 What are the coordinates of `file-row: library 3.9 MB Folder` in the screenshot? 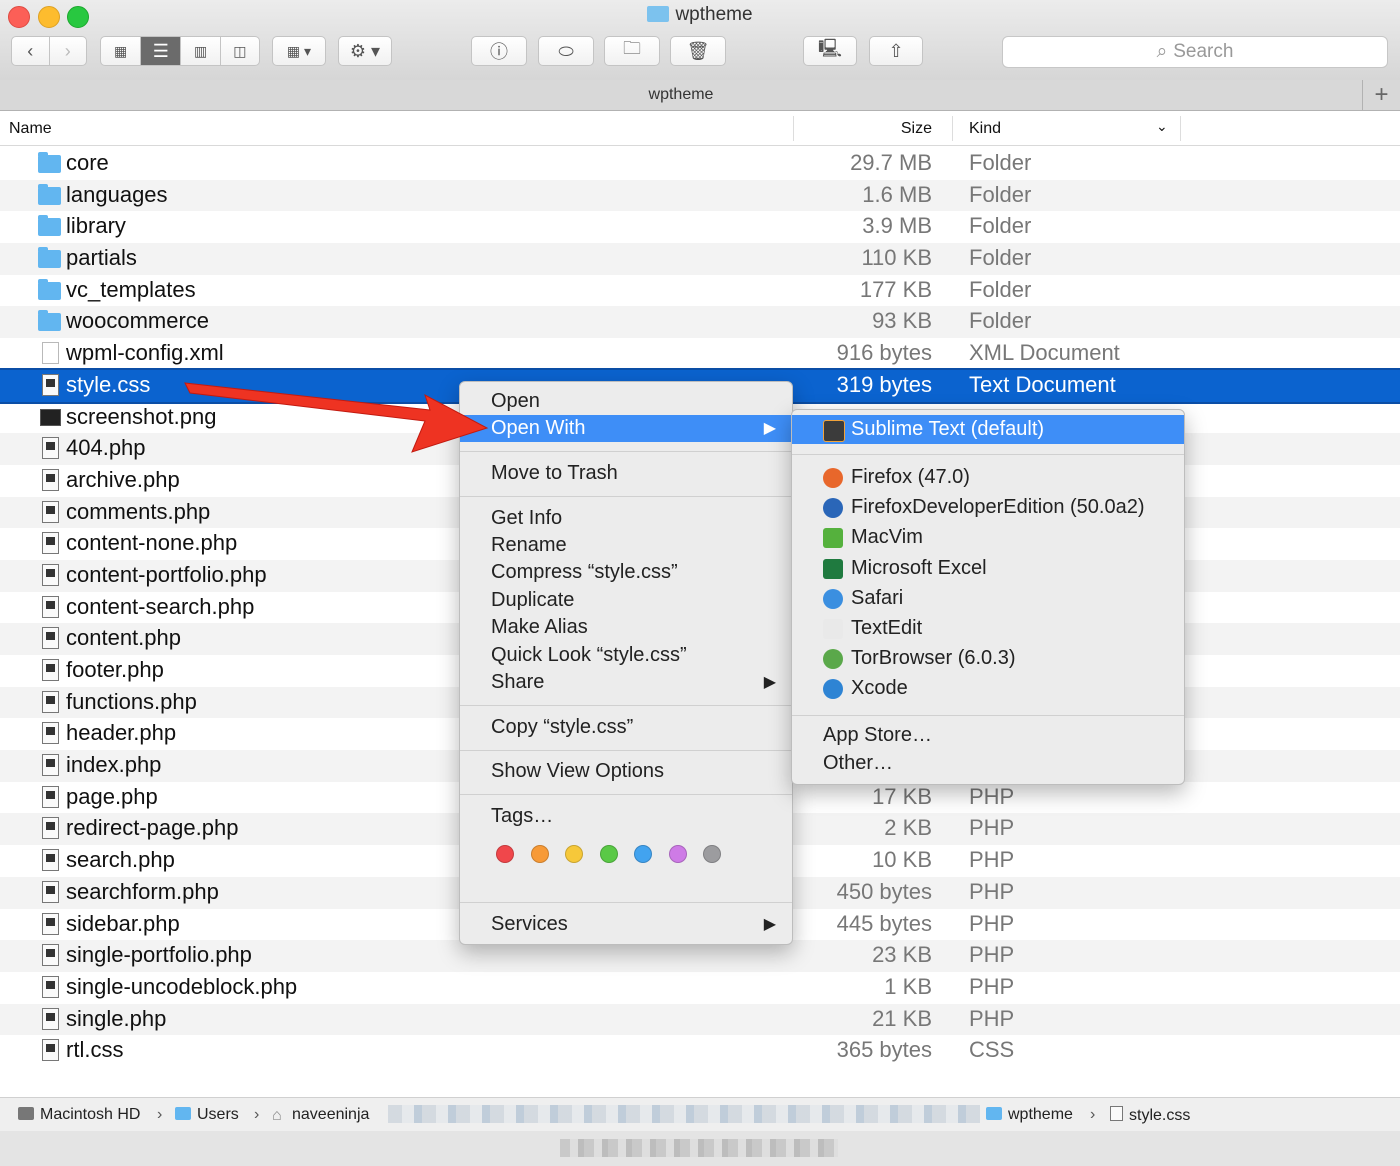 It's located at (700, 227).